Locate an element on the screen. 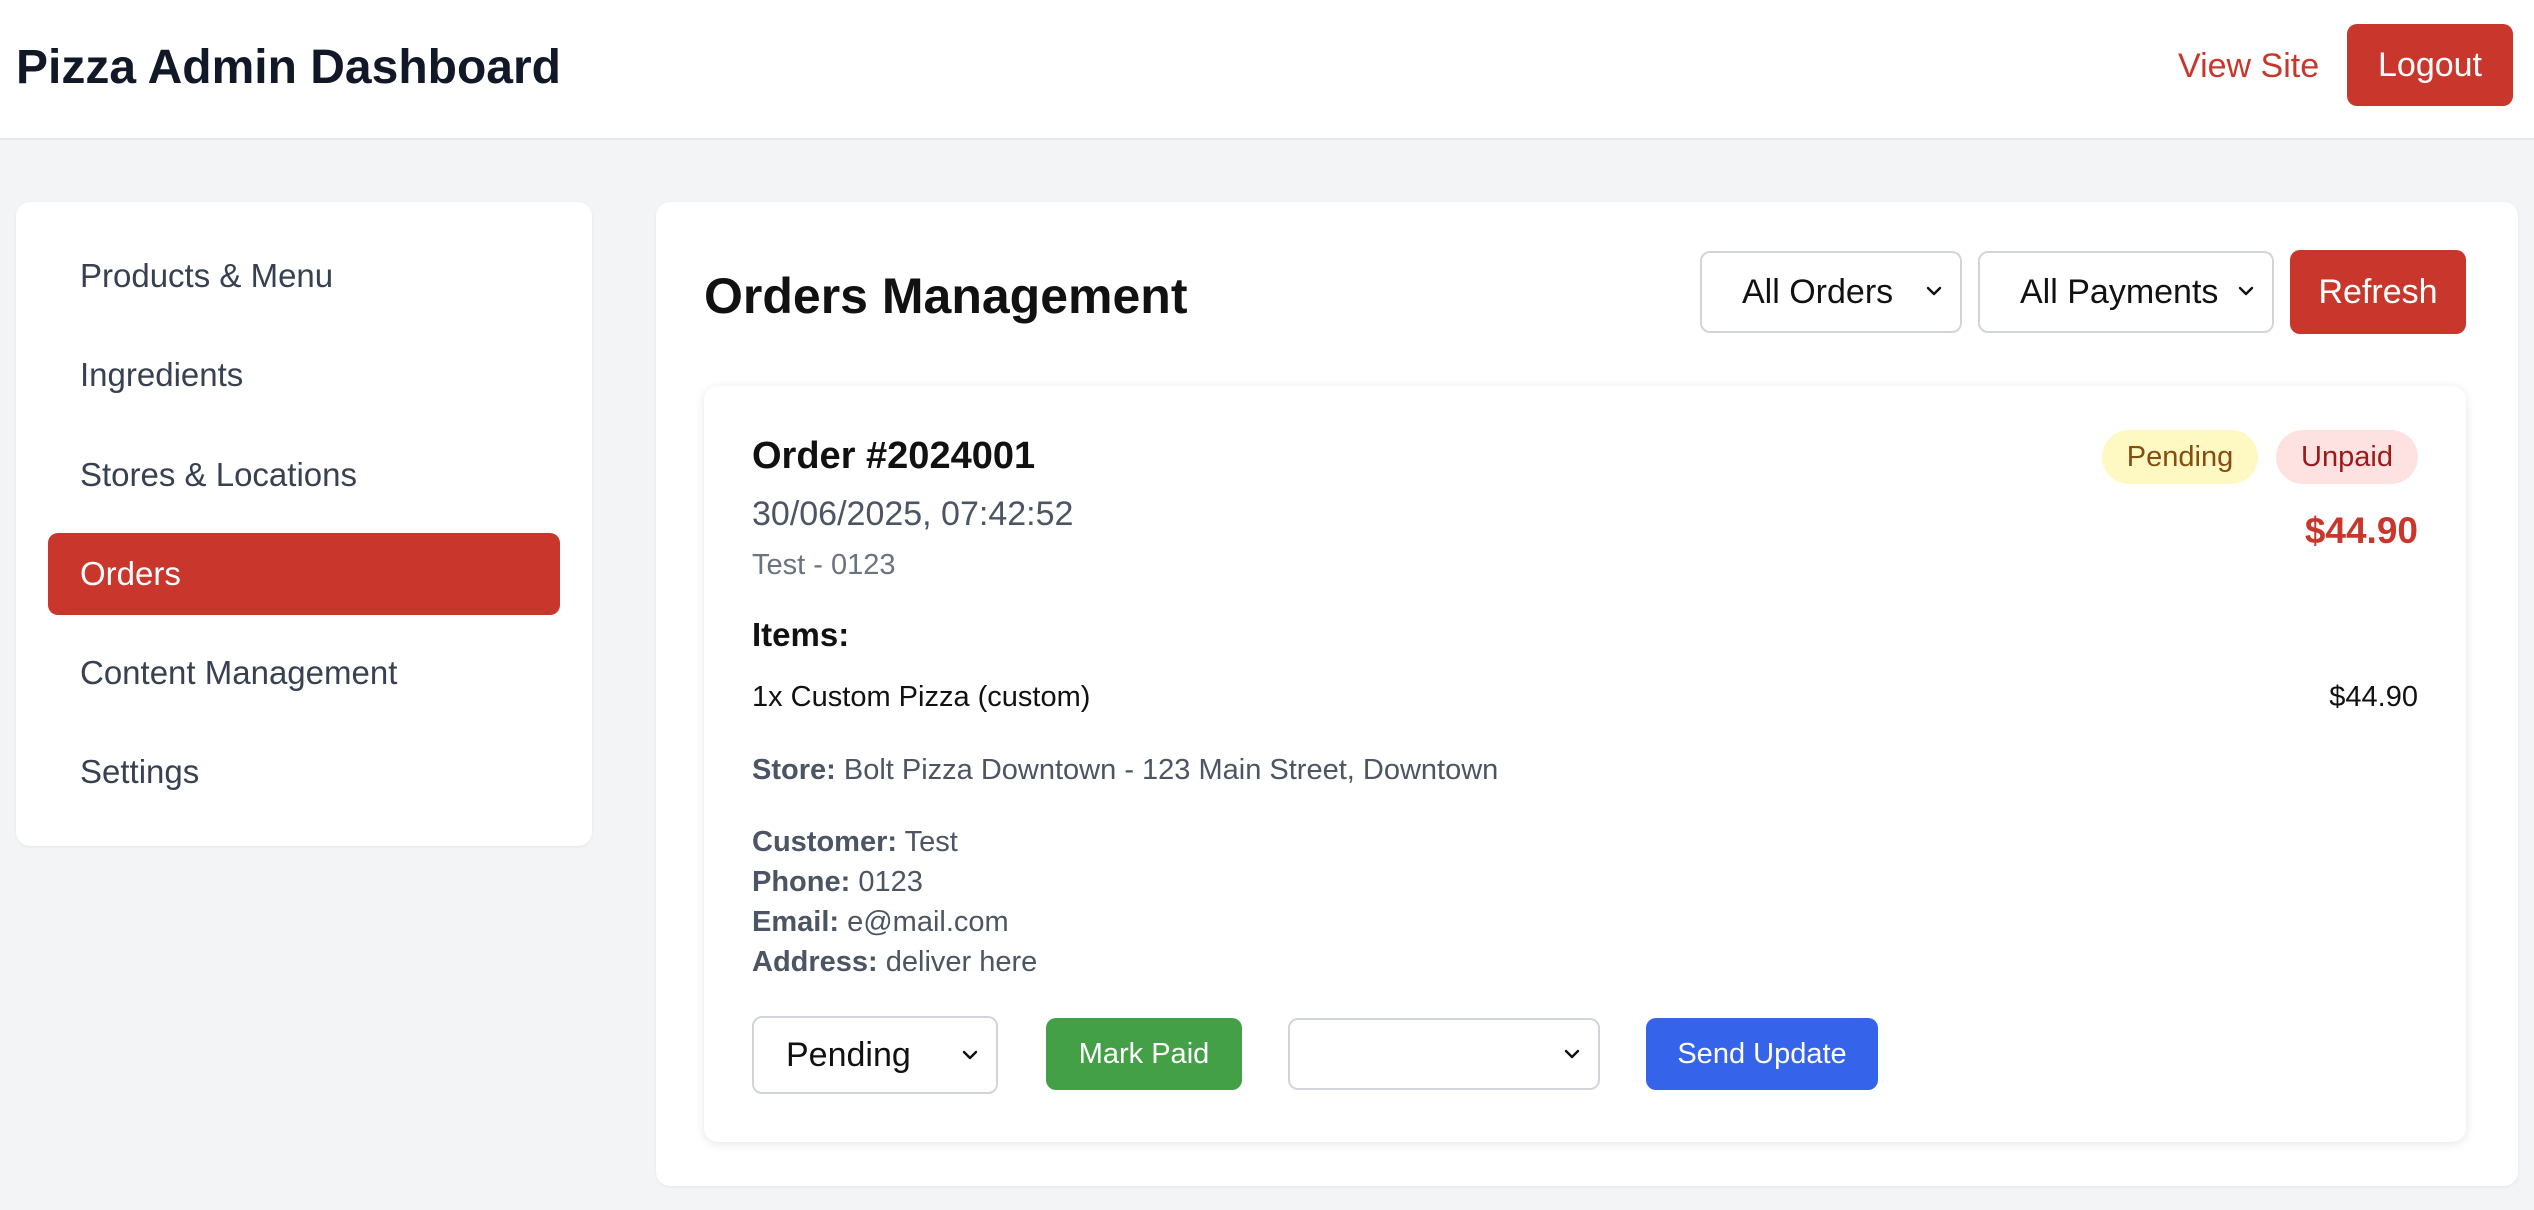 This screenshot has width=2534, height=1210. payment-badge: Unpaid is located at coordinates (2347, 457).